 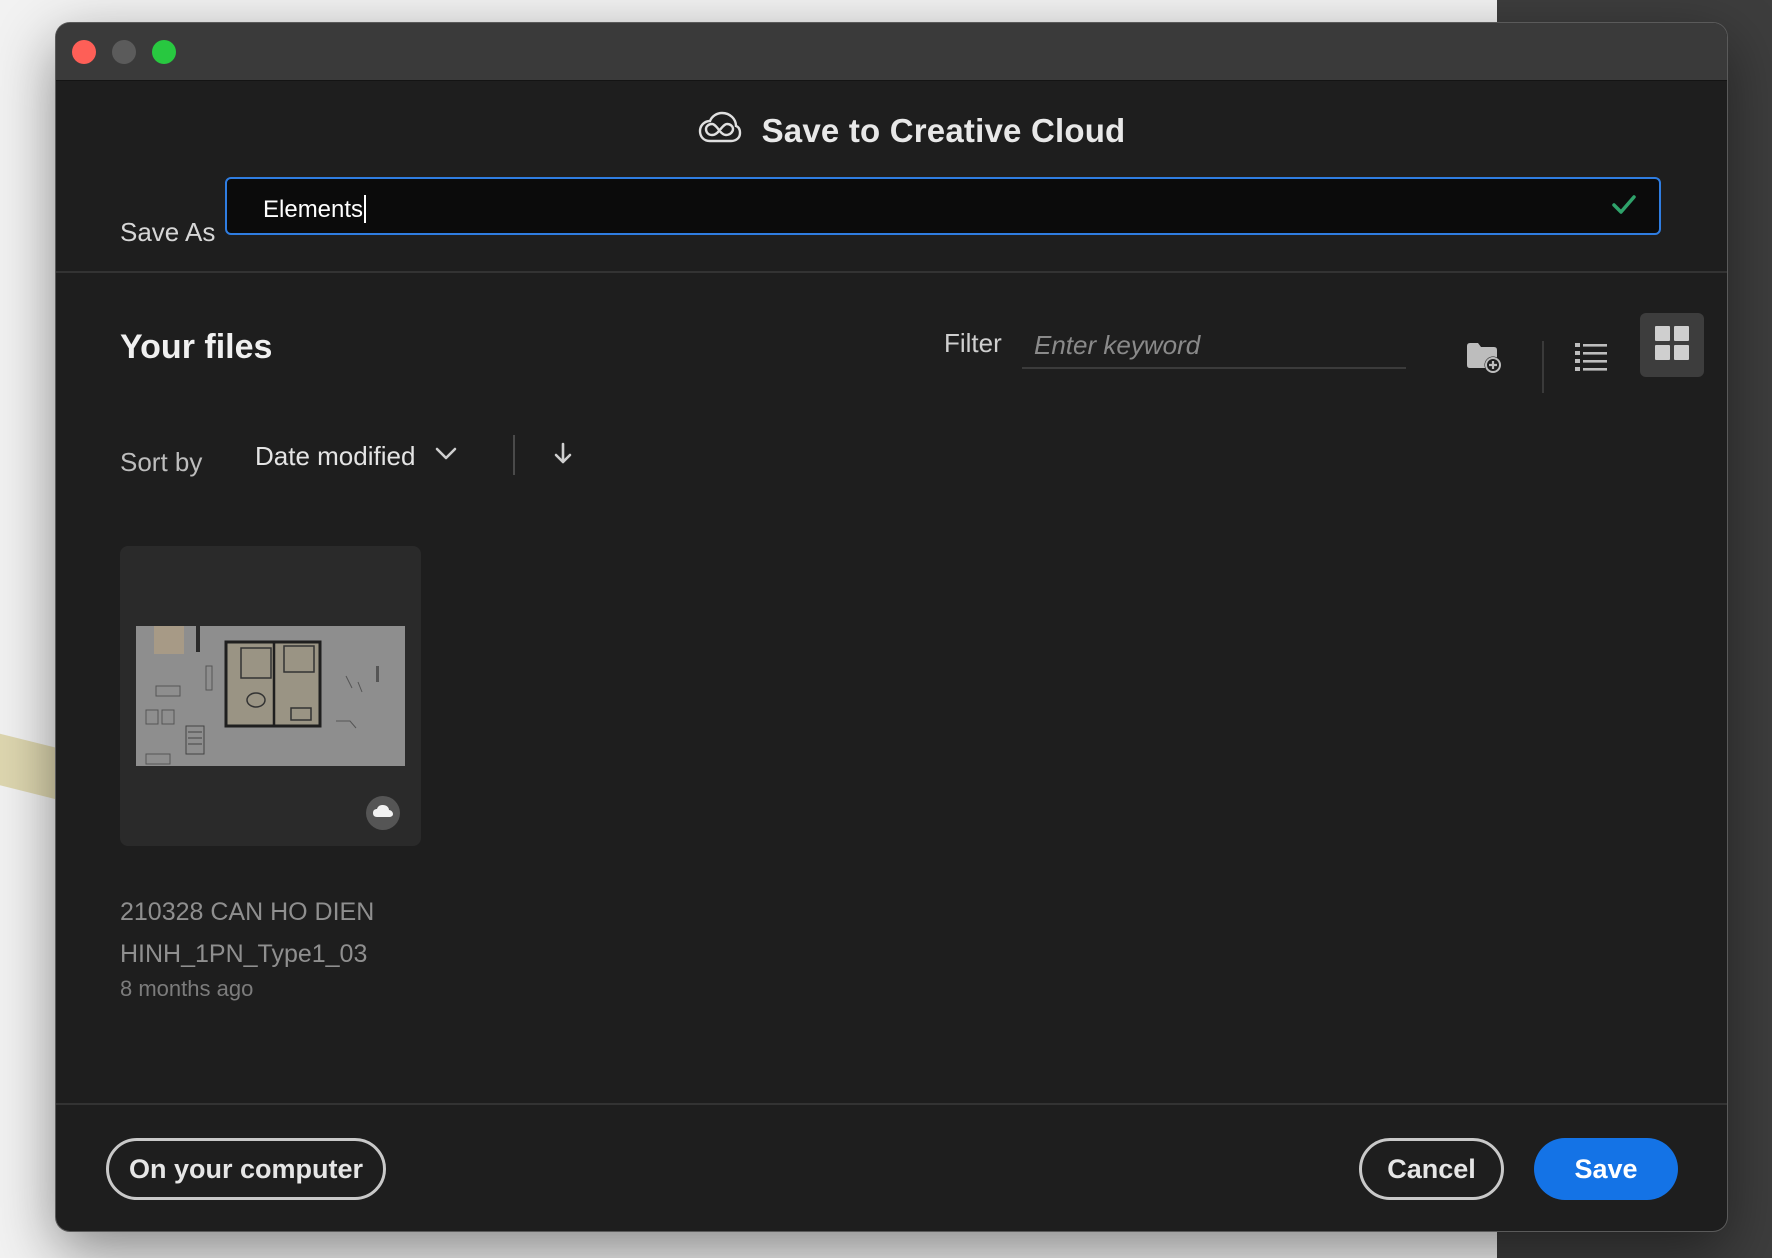 I want to click on chevron-down-icon, so click(x=446, y=456).